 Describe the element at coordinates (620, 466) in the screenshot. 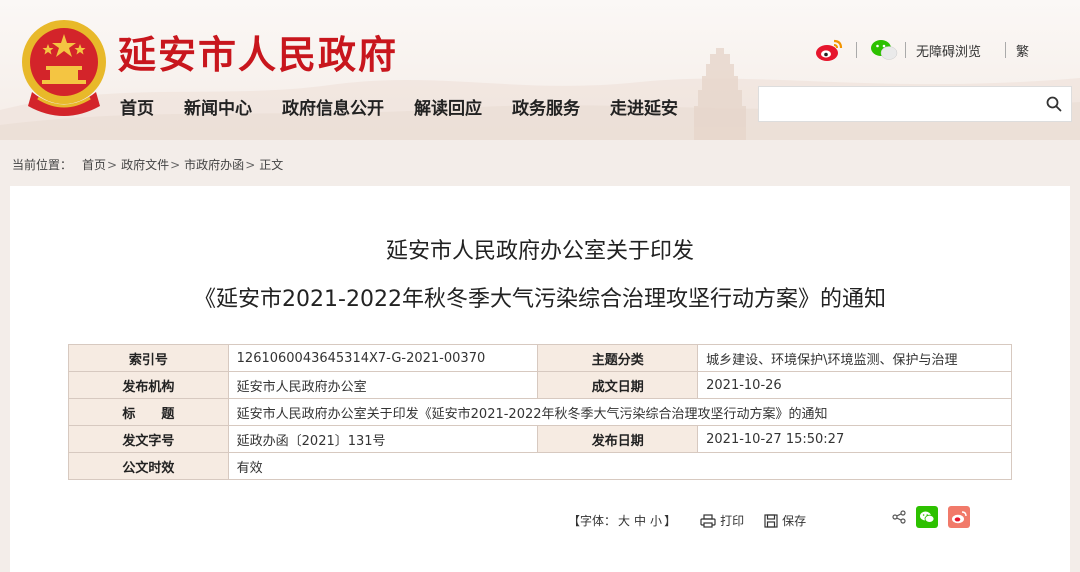

I see `validity-value: 有效` at that location.